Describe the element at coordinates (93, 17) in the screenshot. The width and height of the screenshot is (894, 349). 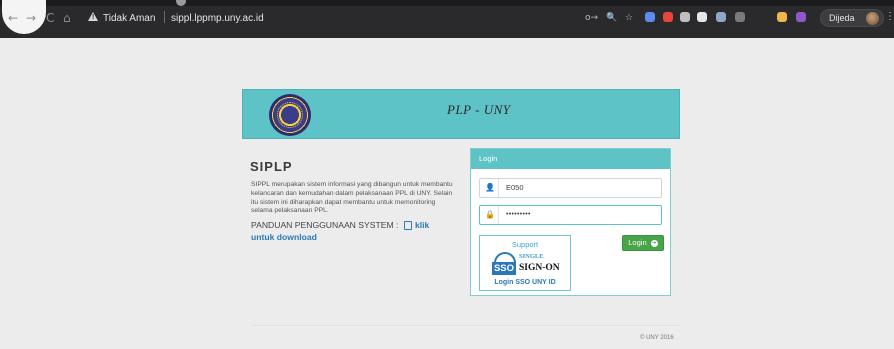
I see `warning-mark: !` at that location.